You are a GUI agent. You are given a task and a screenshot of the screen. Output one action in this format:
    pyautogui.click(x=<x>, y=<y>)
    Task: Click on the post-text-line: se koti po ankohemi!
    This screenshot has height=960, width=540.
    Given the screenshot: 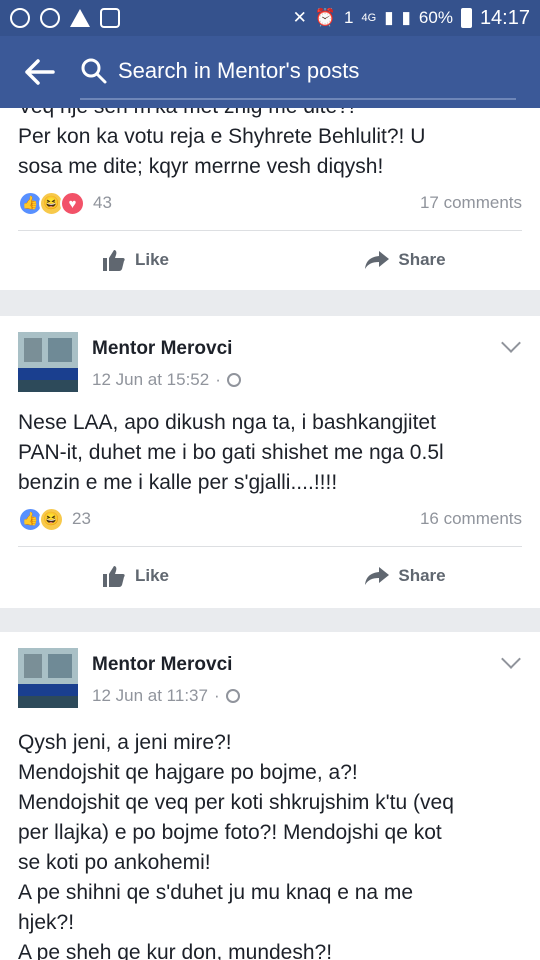 What is the action you would take?
    pyautogui.click(x=114, y=862)
    